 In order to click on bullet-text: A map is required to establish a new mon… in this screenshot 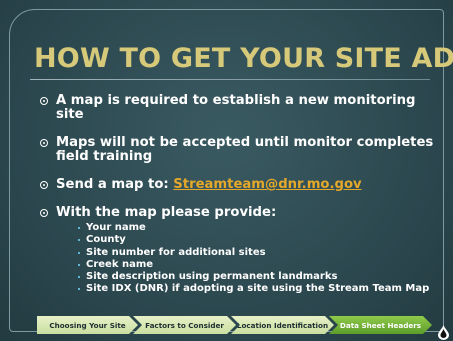, I will do `click(236, 107)`.